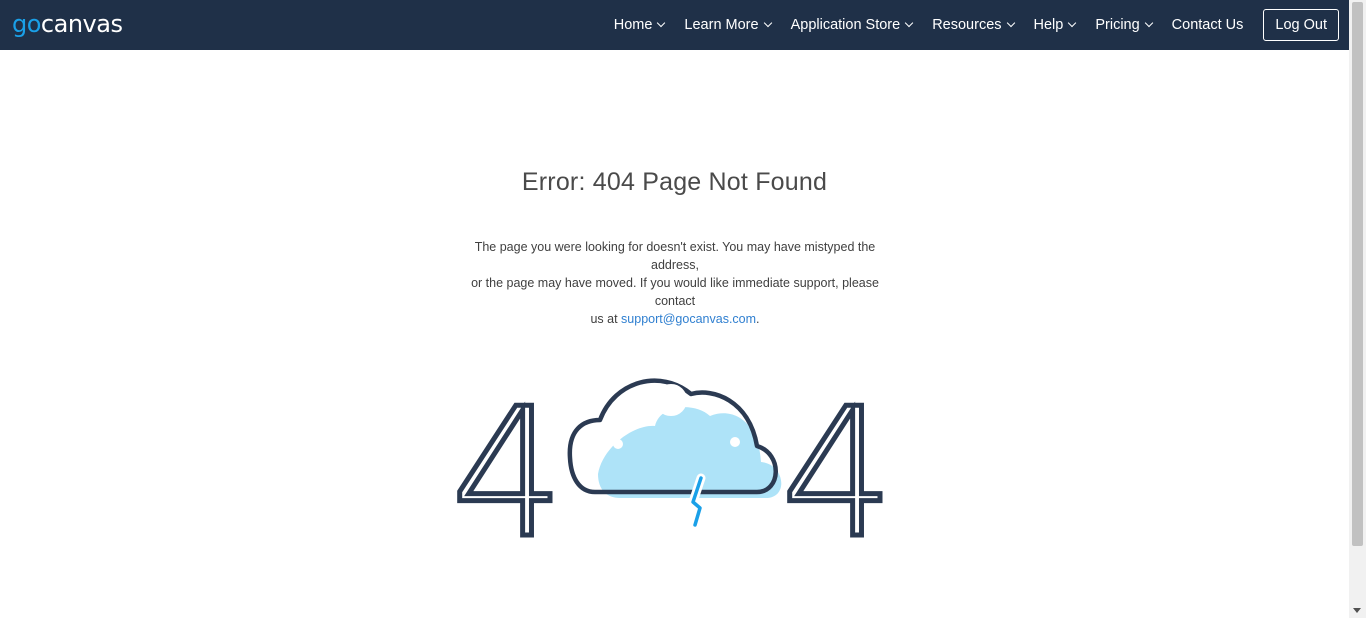 Image resolution: width=1366 pixels, height=618 pixels. What do you see at coordinates (26, 24) in the screenshot?
I see `logo-go-text: go` at bounding box center [26, 24].